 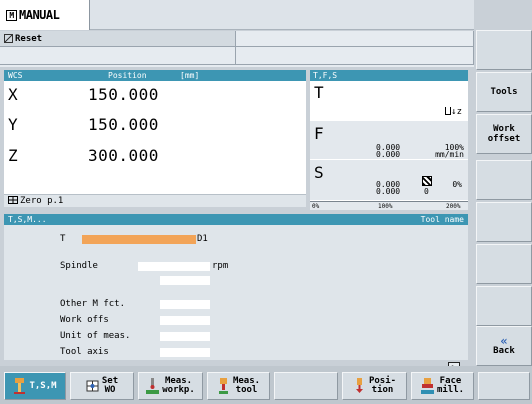 I want to click on scale-label: 0%, so click(x=316, y=206).